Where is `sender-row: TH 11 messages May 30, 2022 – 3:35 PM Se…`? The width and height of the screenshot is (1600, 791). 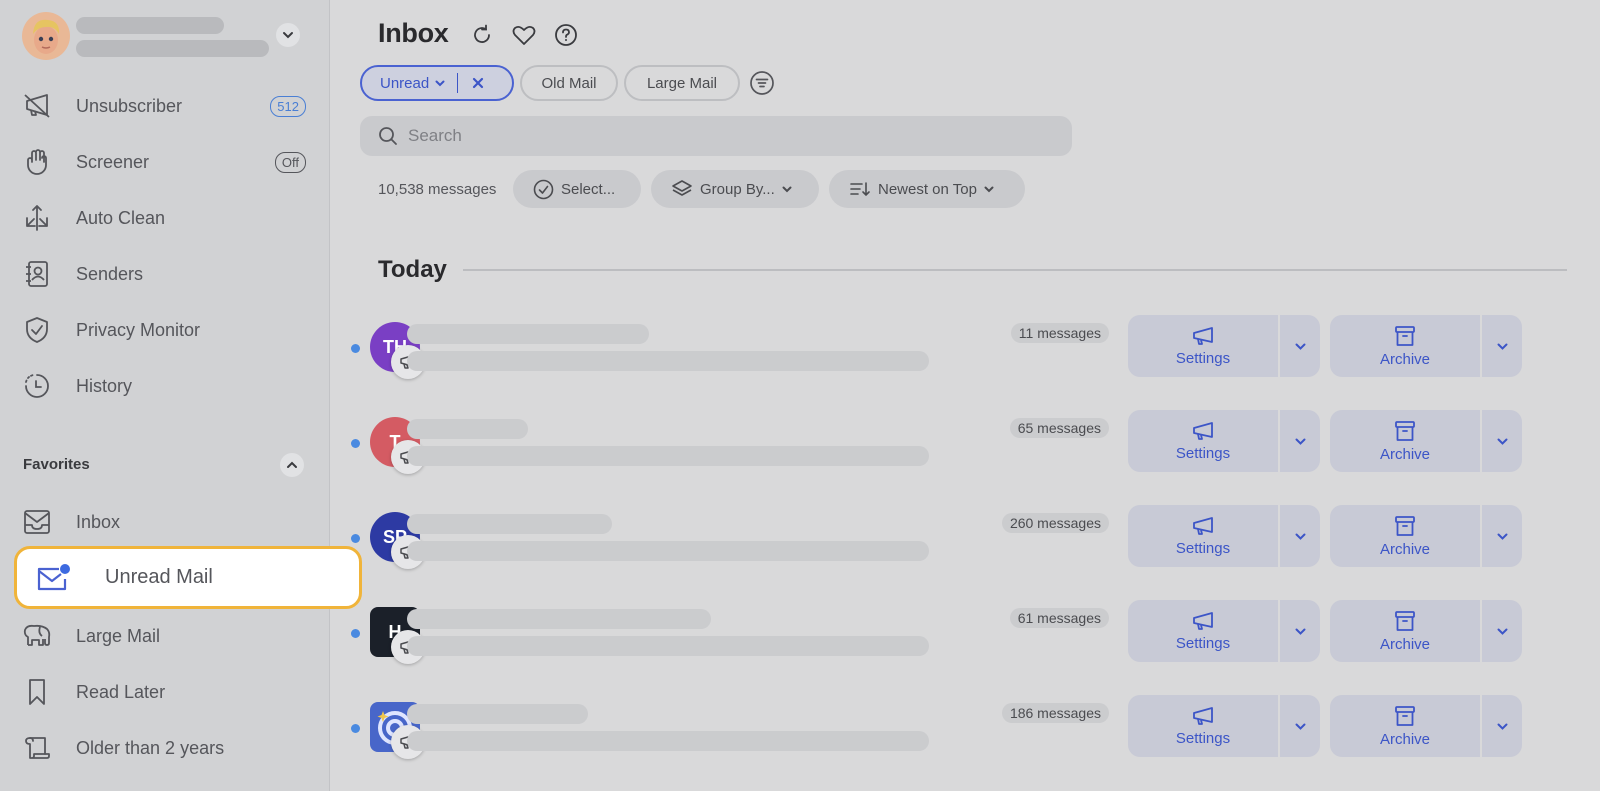 sender-row: TH 11 messages May 30, 2022 – 3:35 PM Se… is located at coordinates (963, 347).